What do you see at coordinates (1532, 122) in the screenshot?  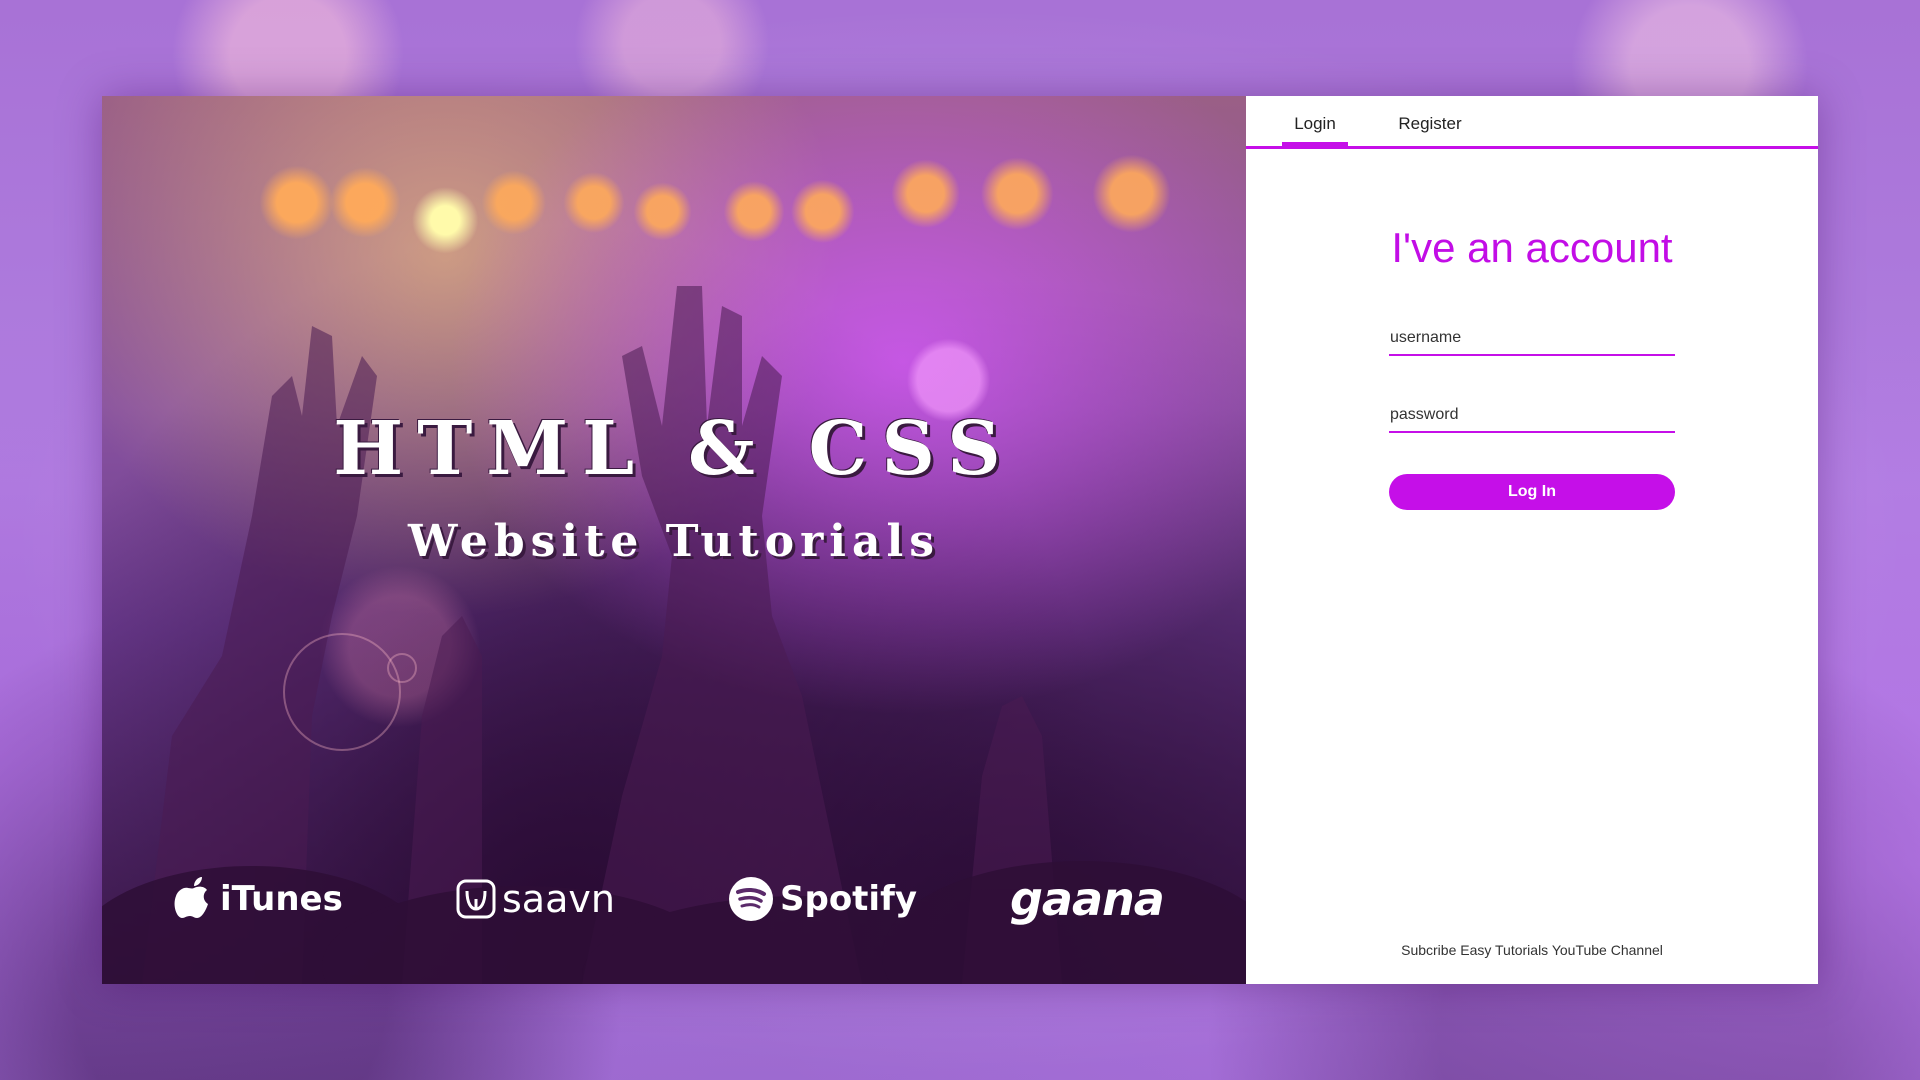 I see `tab-bar: Login Register` at bounding box center [1532, 122].